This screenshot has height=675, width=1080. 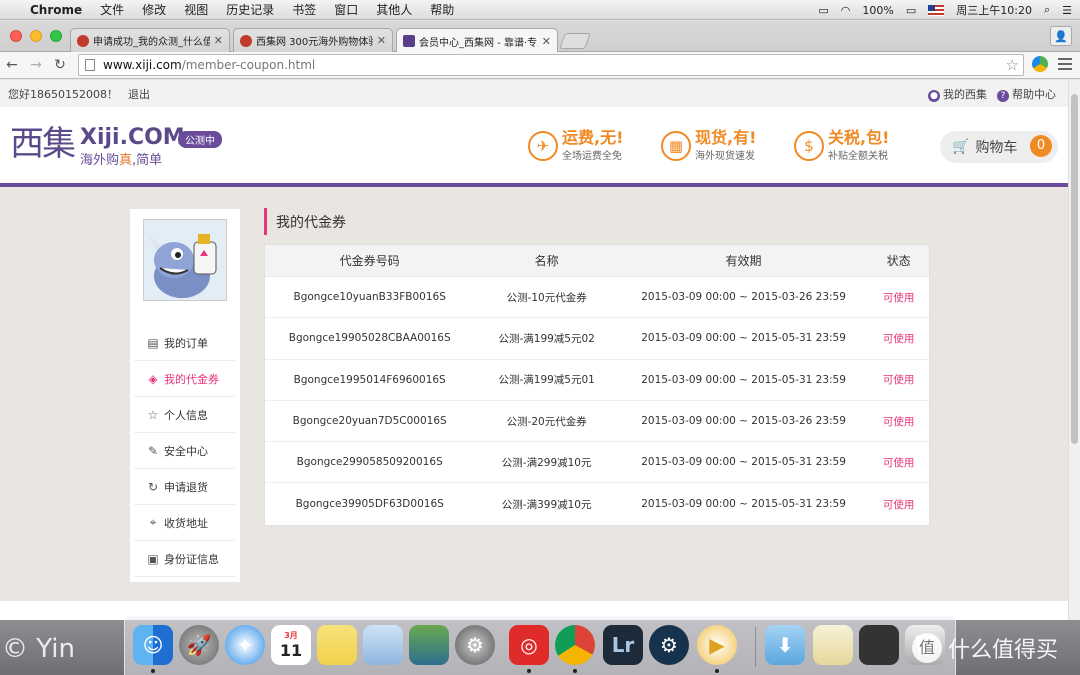 I want to click on sidebar-item-label: 我的代金券, so click(x=191, y=379).